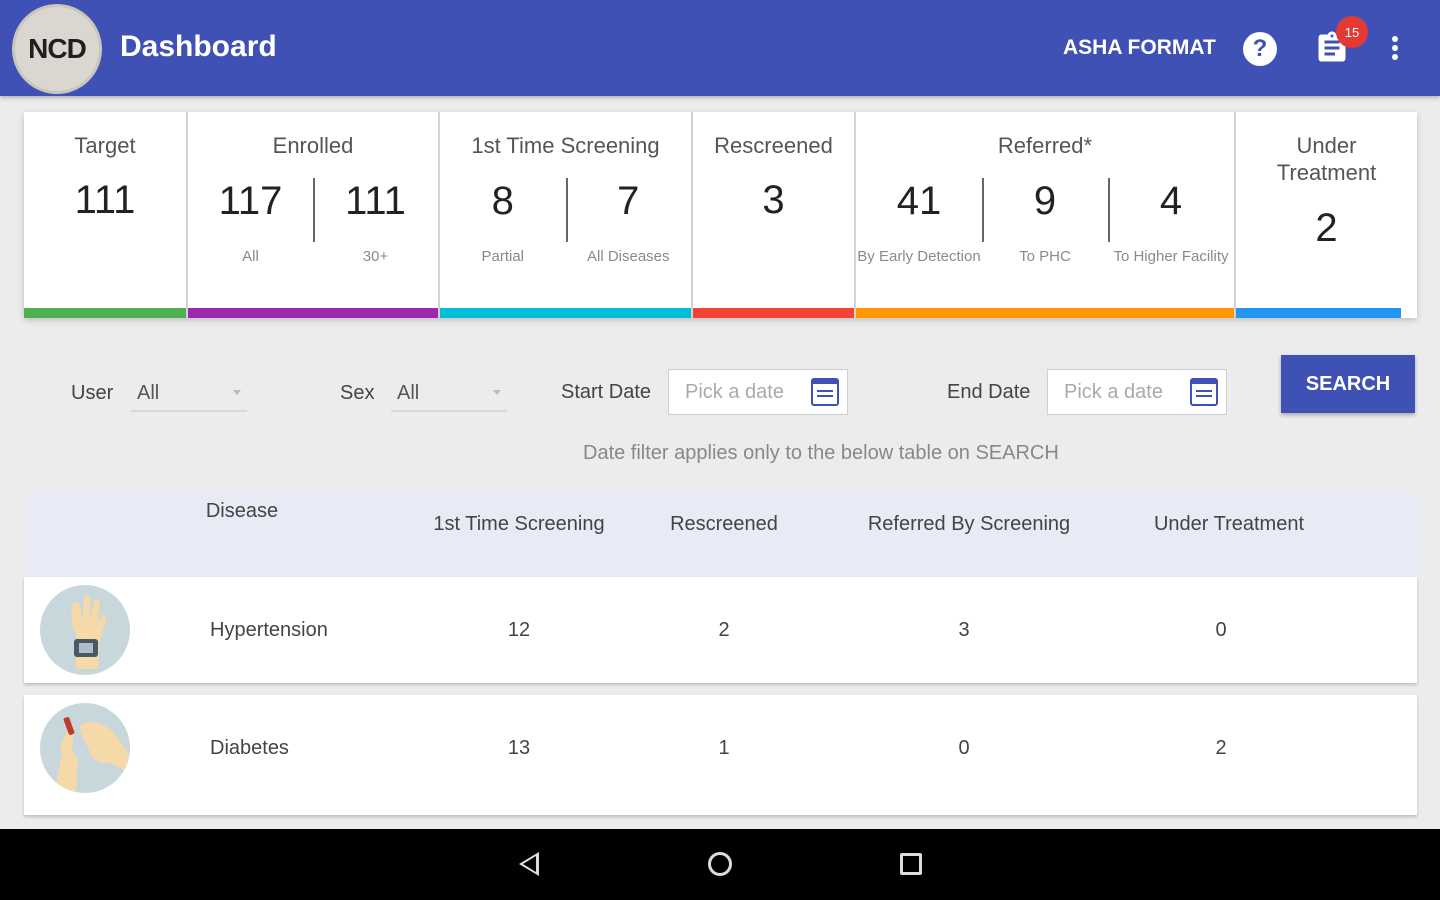 The width and height of the screenshot is (1440, 900). I want to click on user-select: All, so click(189, 393).